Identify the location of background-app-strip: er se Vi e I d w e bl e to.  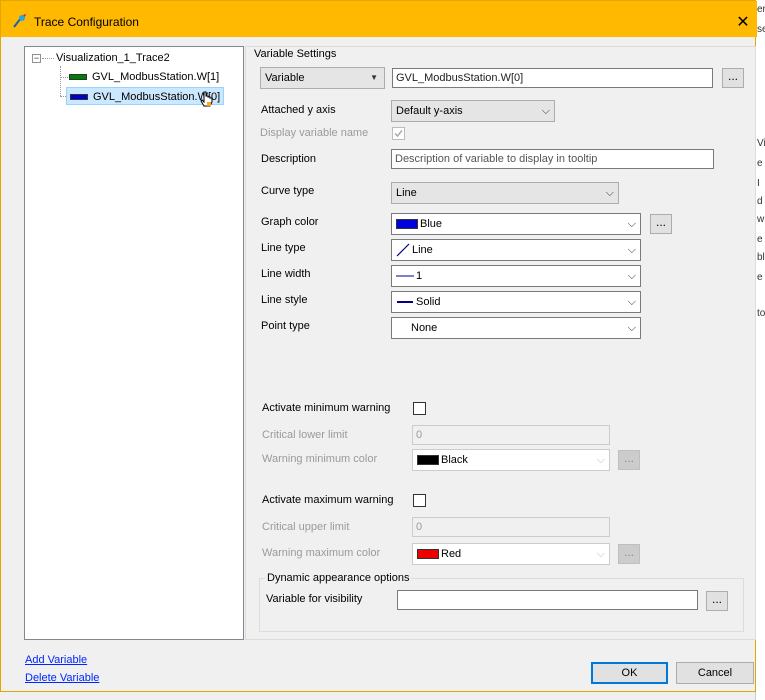
(760, 350).